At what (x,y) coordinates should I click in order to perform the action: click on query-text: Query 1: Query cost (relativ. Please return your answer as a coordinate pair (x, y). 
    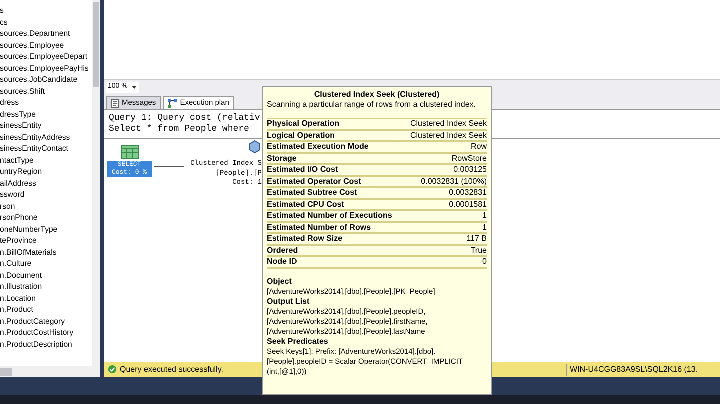
    Looking at the image, I should click on (184, 118).